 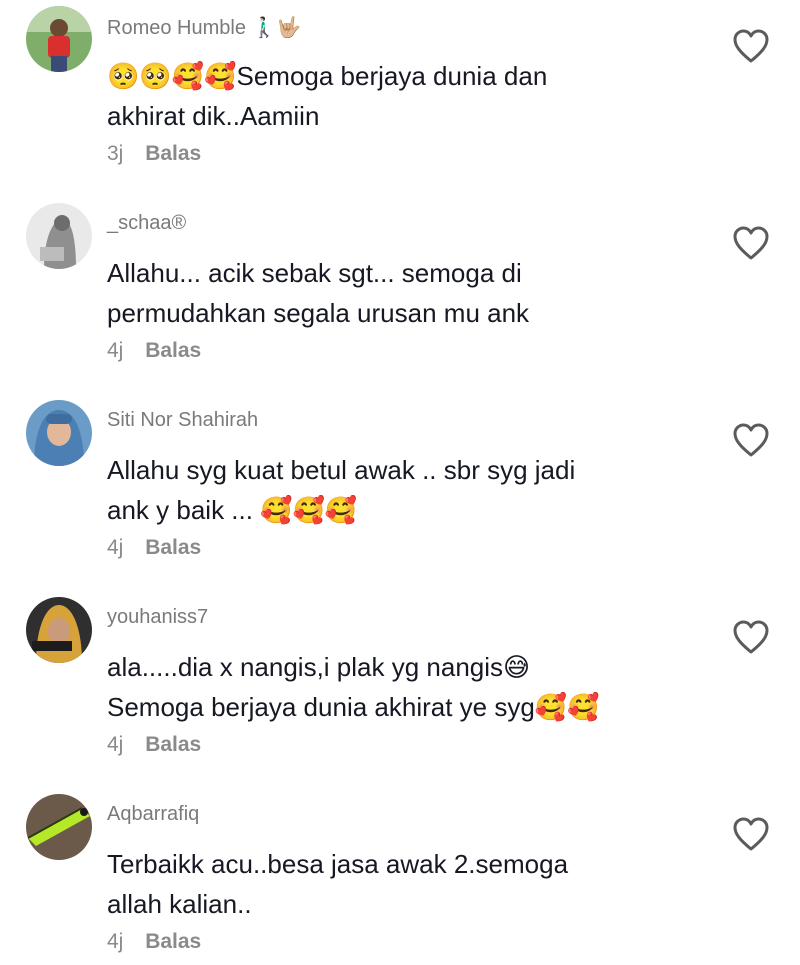 I want to click on comment-meta: 3j Balas, so click(x=154, y=154).